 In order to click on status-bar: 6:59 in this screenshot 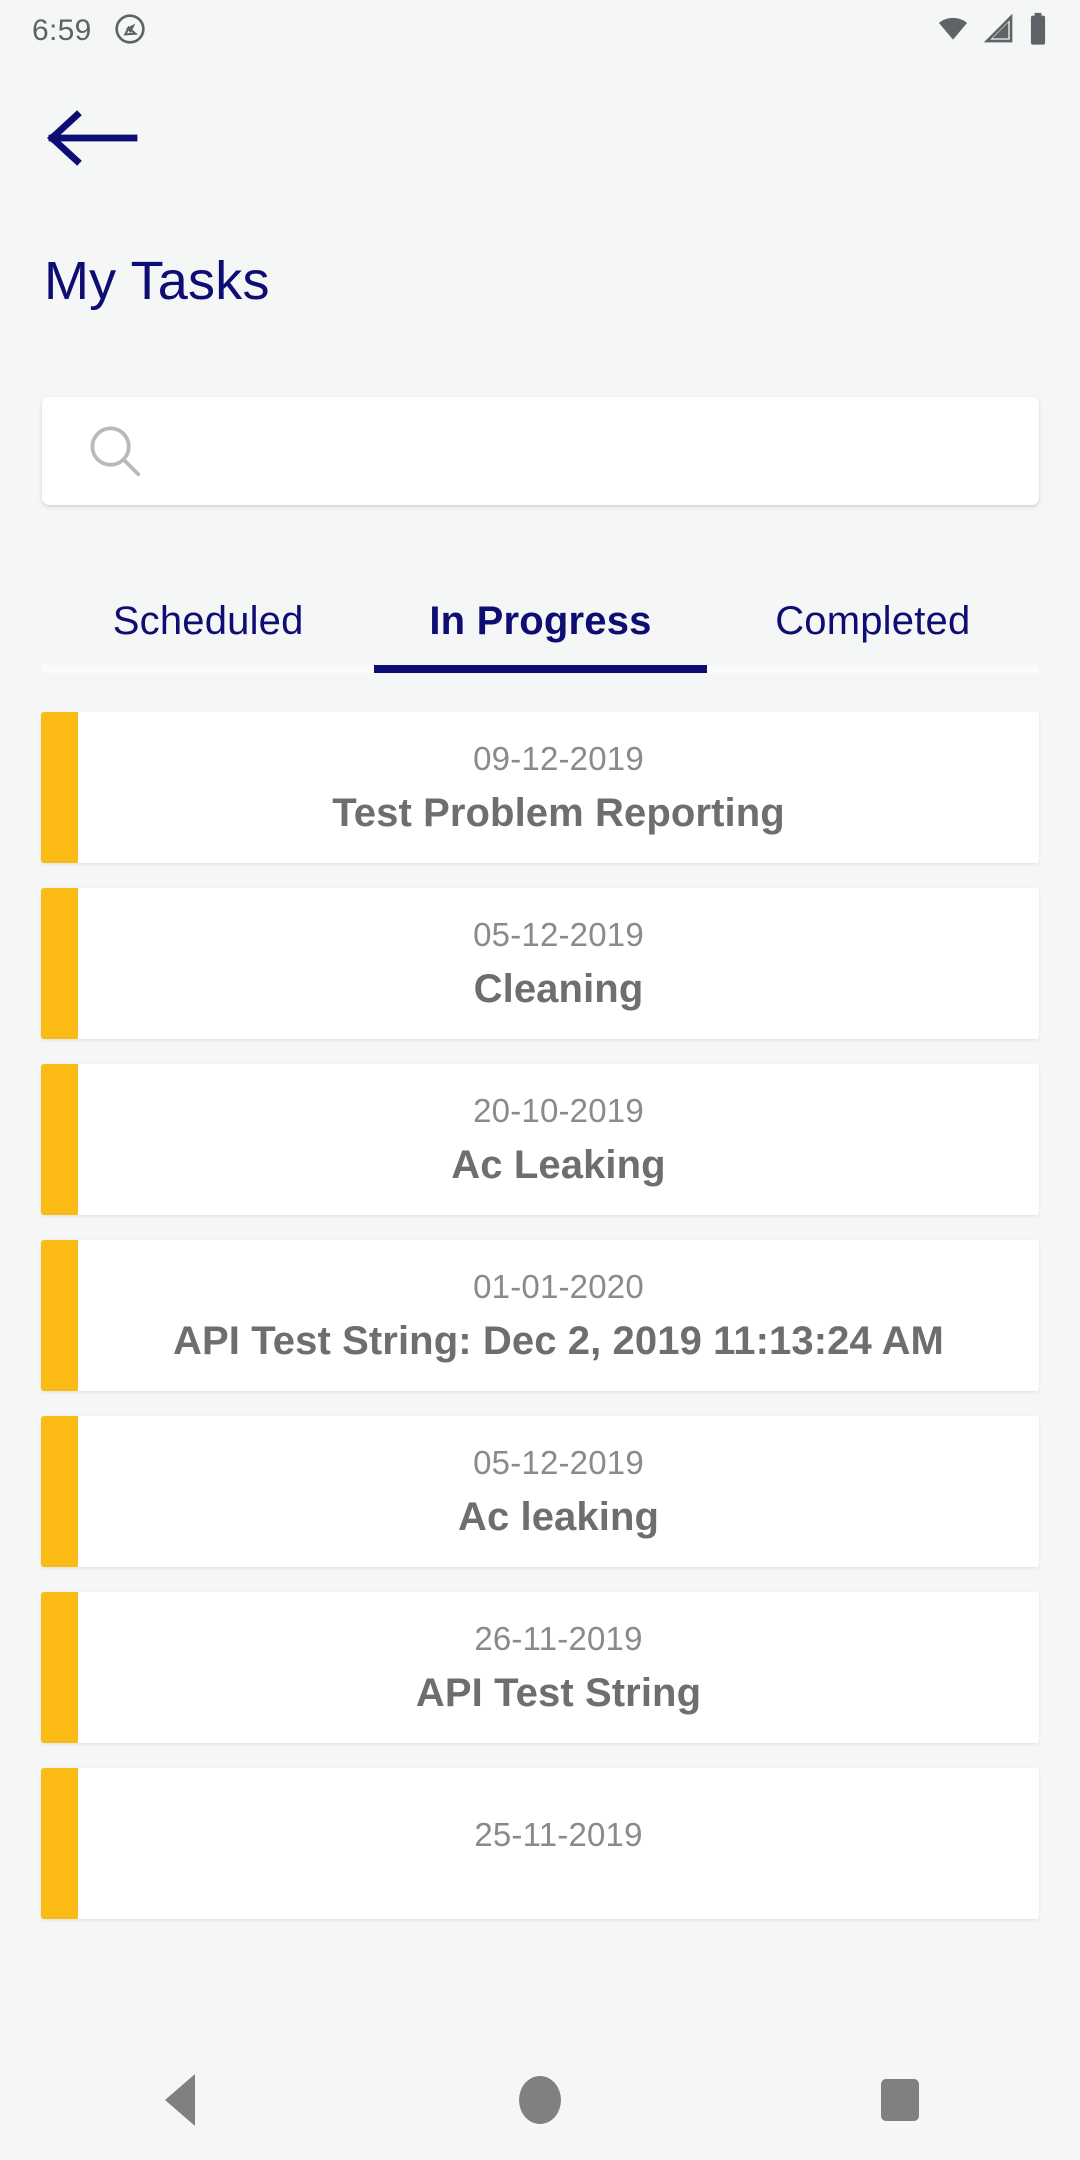, I will do `click(540, 31)`.